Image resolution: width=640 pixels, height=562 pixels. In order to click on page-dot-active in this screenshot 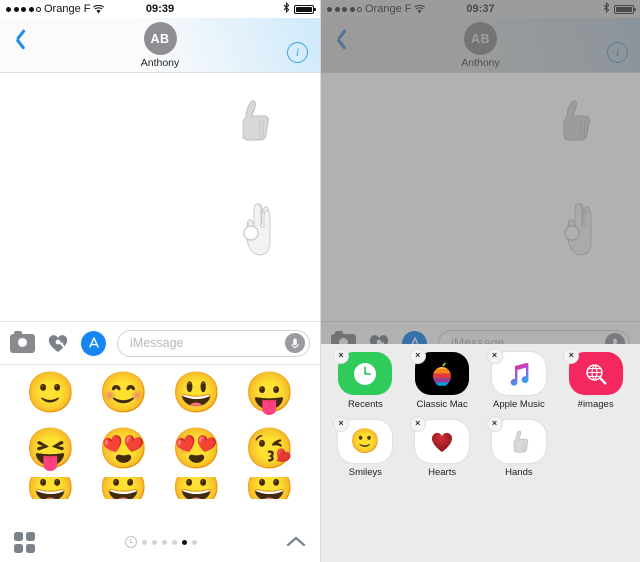, I will do `click(184, 542)`.